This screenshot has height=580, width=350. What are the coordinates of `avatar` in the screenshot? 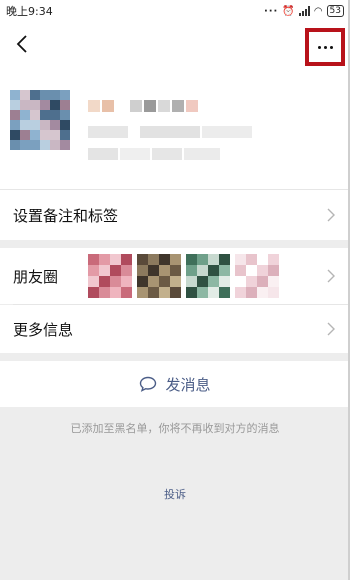 It's located at (40, 120).